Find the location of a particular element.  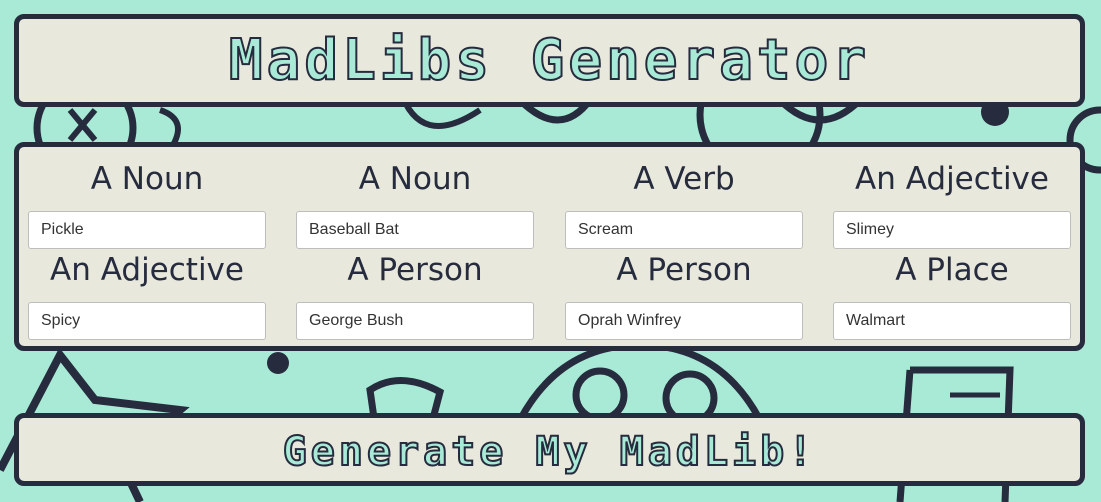

field-adjective-1: An Adjective is located at coordinates (952, 204).